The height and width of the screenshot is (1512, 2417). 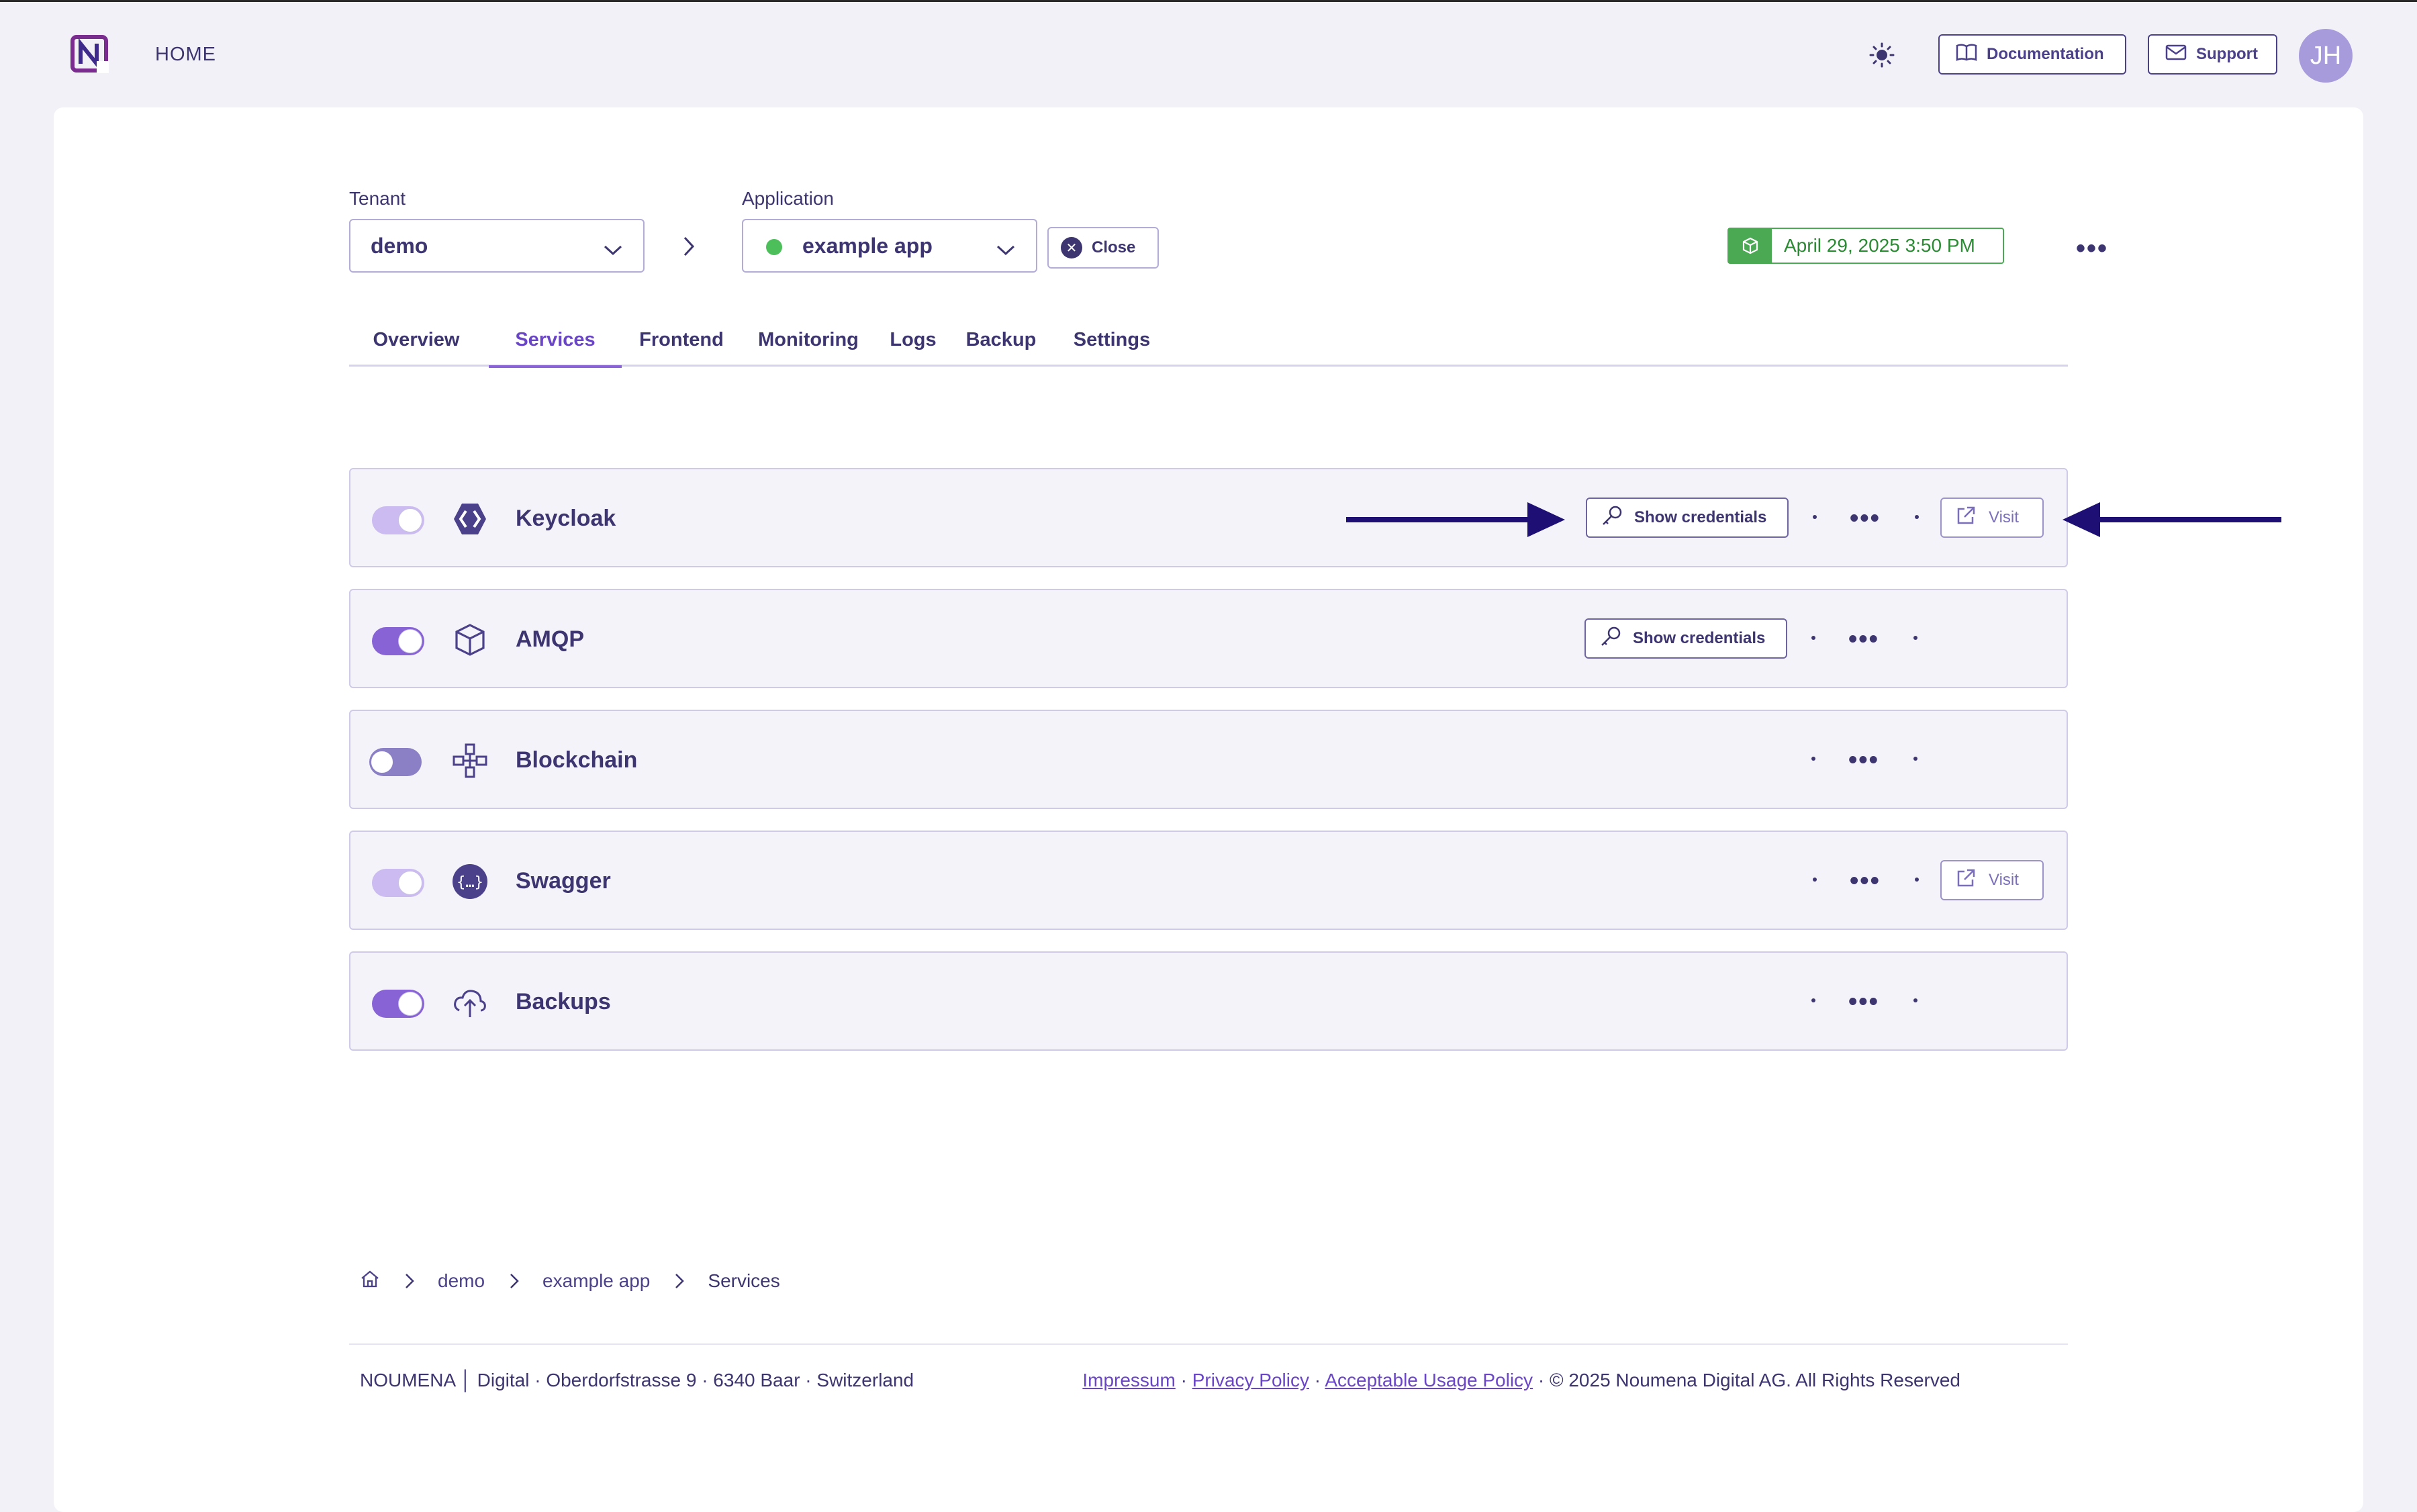 What do you see at coordinates (1208, 517) in the screenshot?
I see `service-row-keycloak: Keycloak Show credentials ••• Visit` at bounding box center [1208, 517].